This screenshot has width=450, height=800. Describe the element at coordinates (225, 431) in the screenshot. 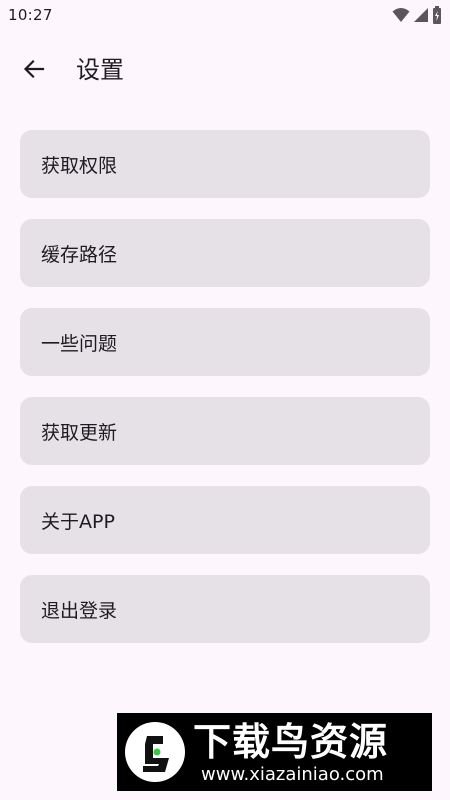

I see `settings-item-check-update: 获取更新` at that location.